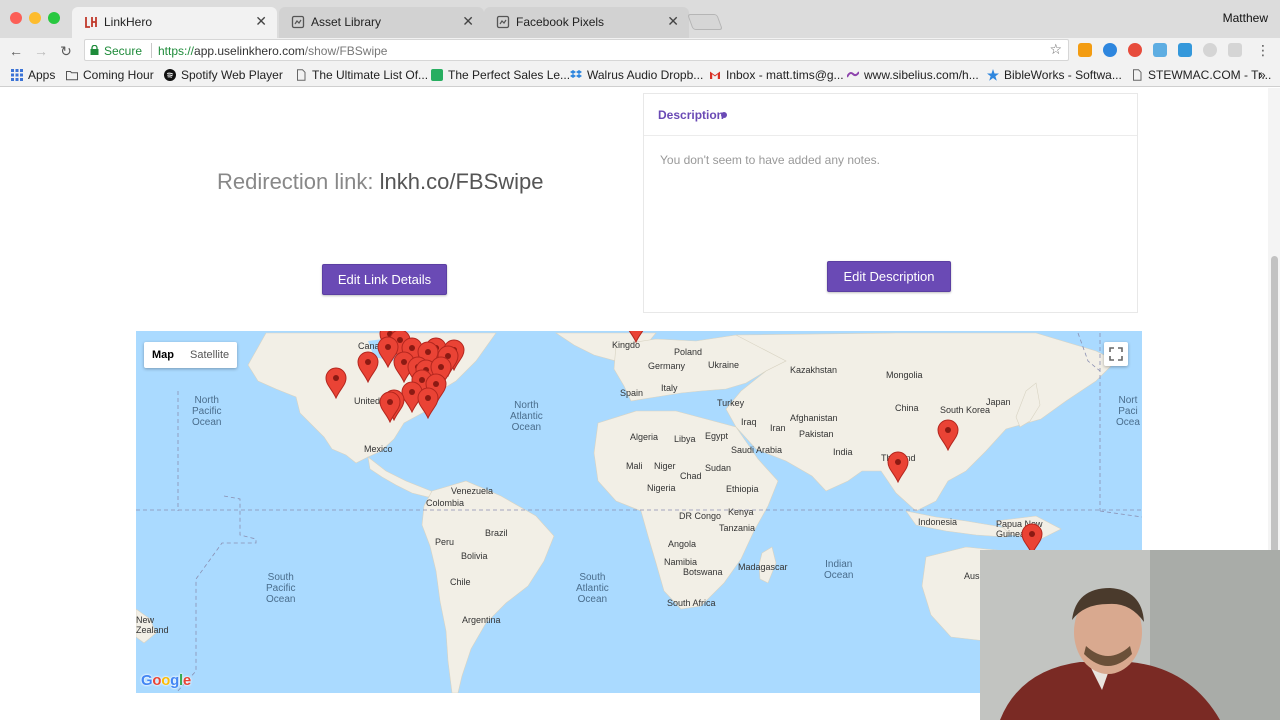 This screenshot has width=1280, height=720. Describe the element at coordinates (1135, 50) in the screenshot. I see `adblock-icon` at that location.